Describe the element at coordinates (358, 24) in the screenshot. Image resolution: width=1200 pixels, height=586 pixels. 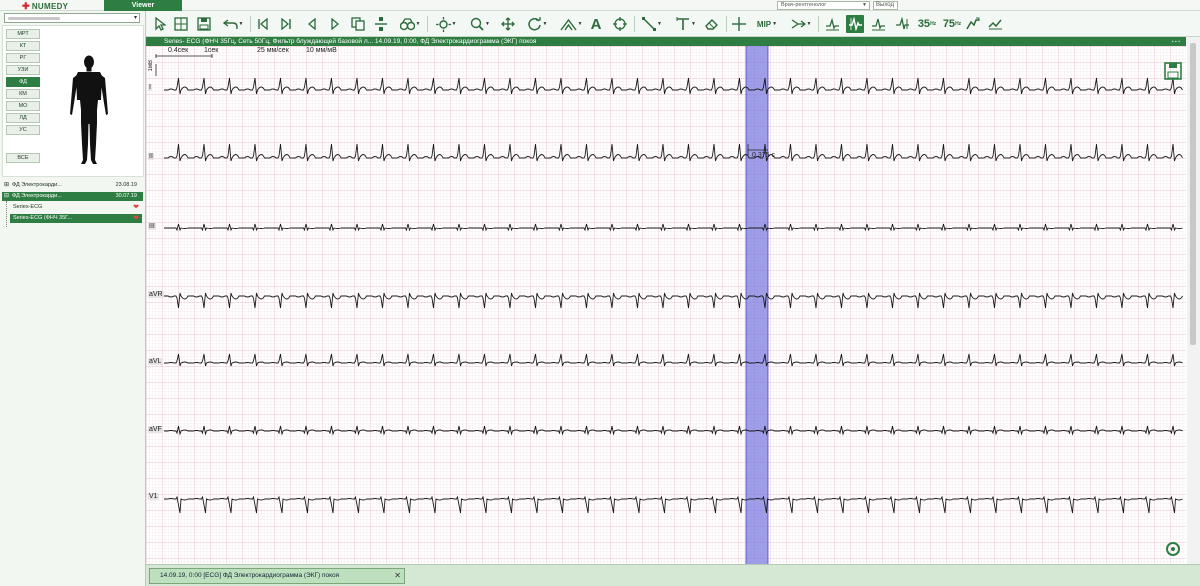
I see `copy-icon` at that location.